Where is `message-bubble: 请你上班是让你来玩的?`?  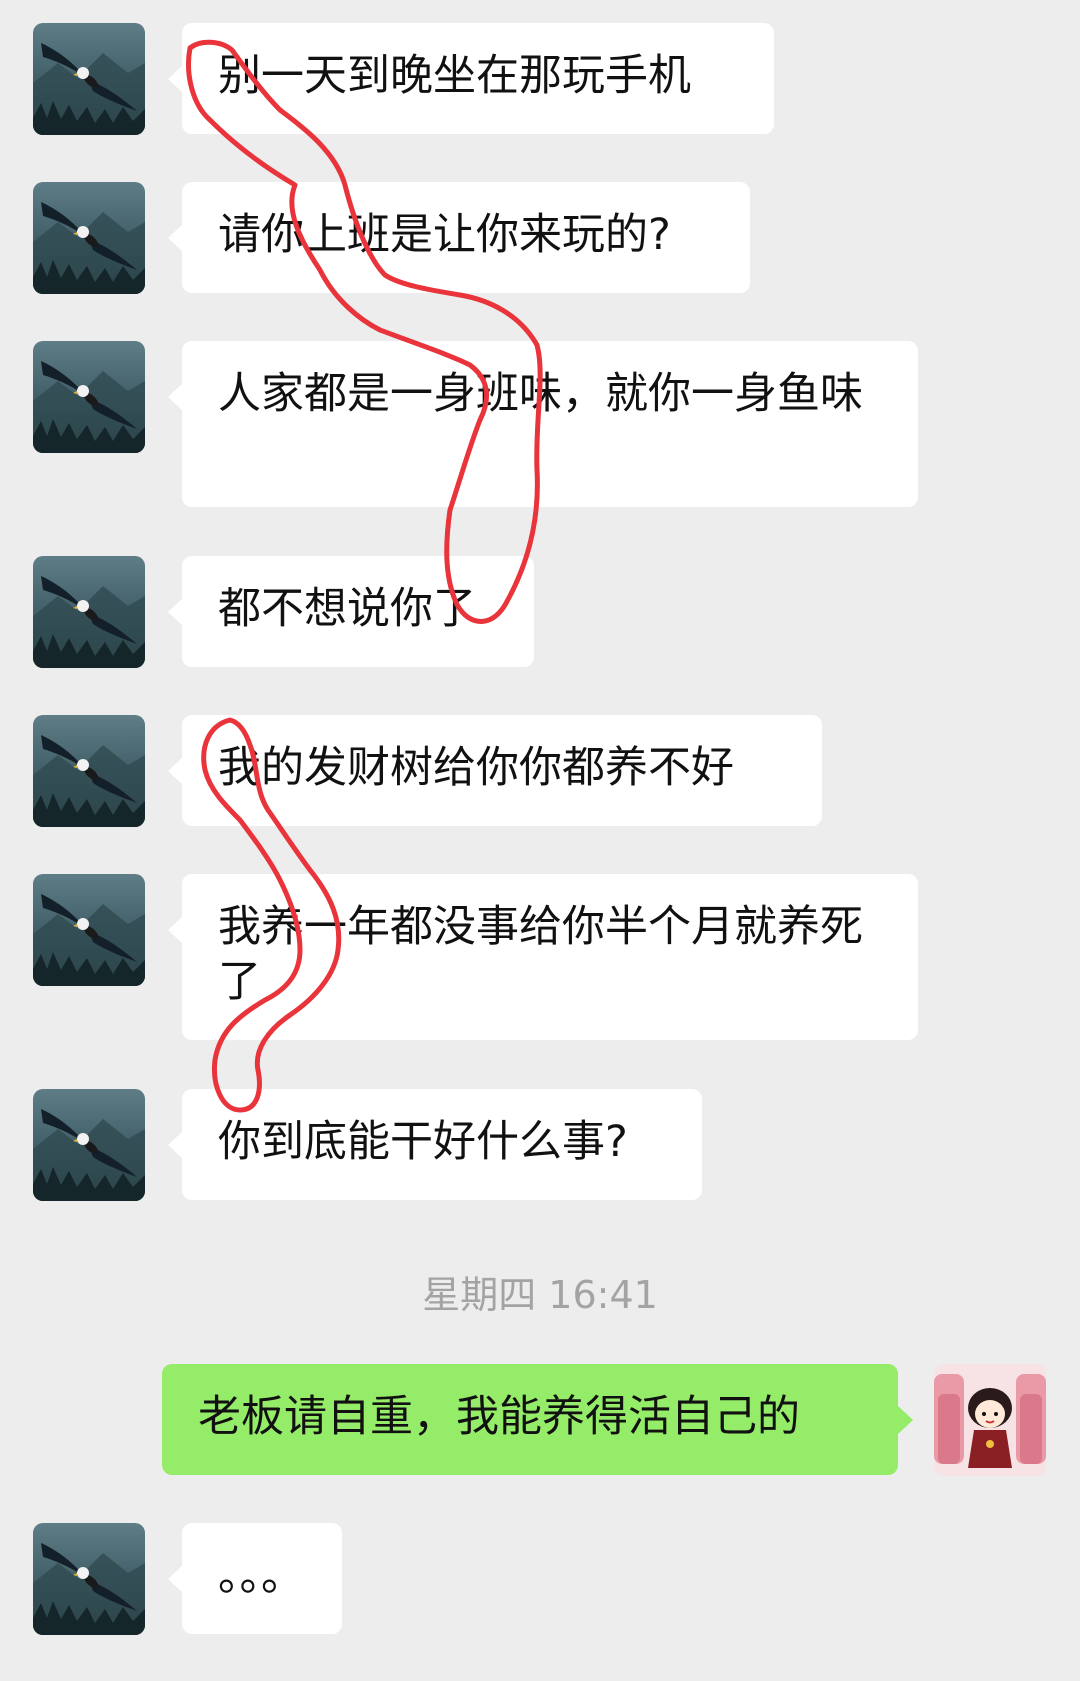 message-bubble: 请你上班是让你来玩的? is located at coordinates (459, 237).